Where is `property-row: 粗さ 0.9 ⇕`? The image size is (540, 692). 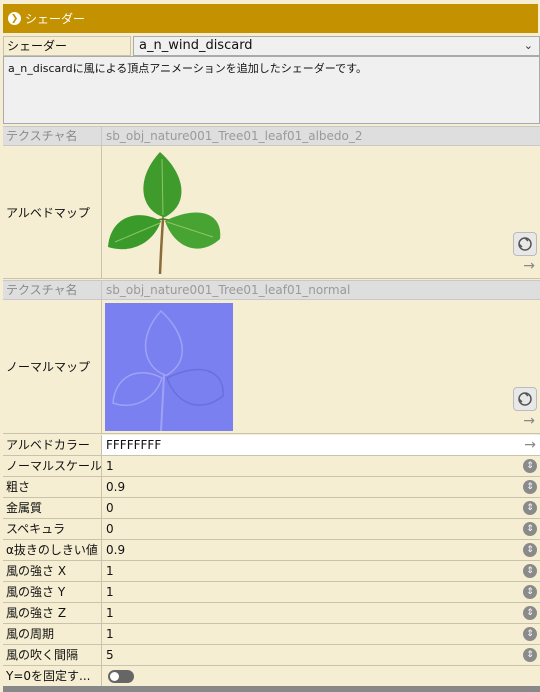
property-row: 粗さ 0.9 ⇕ is located at coordinates (271, 487).